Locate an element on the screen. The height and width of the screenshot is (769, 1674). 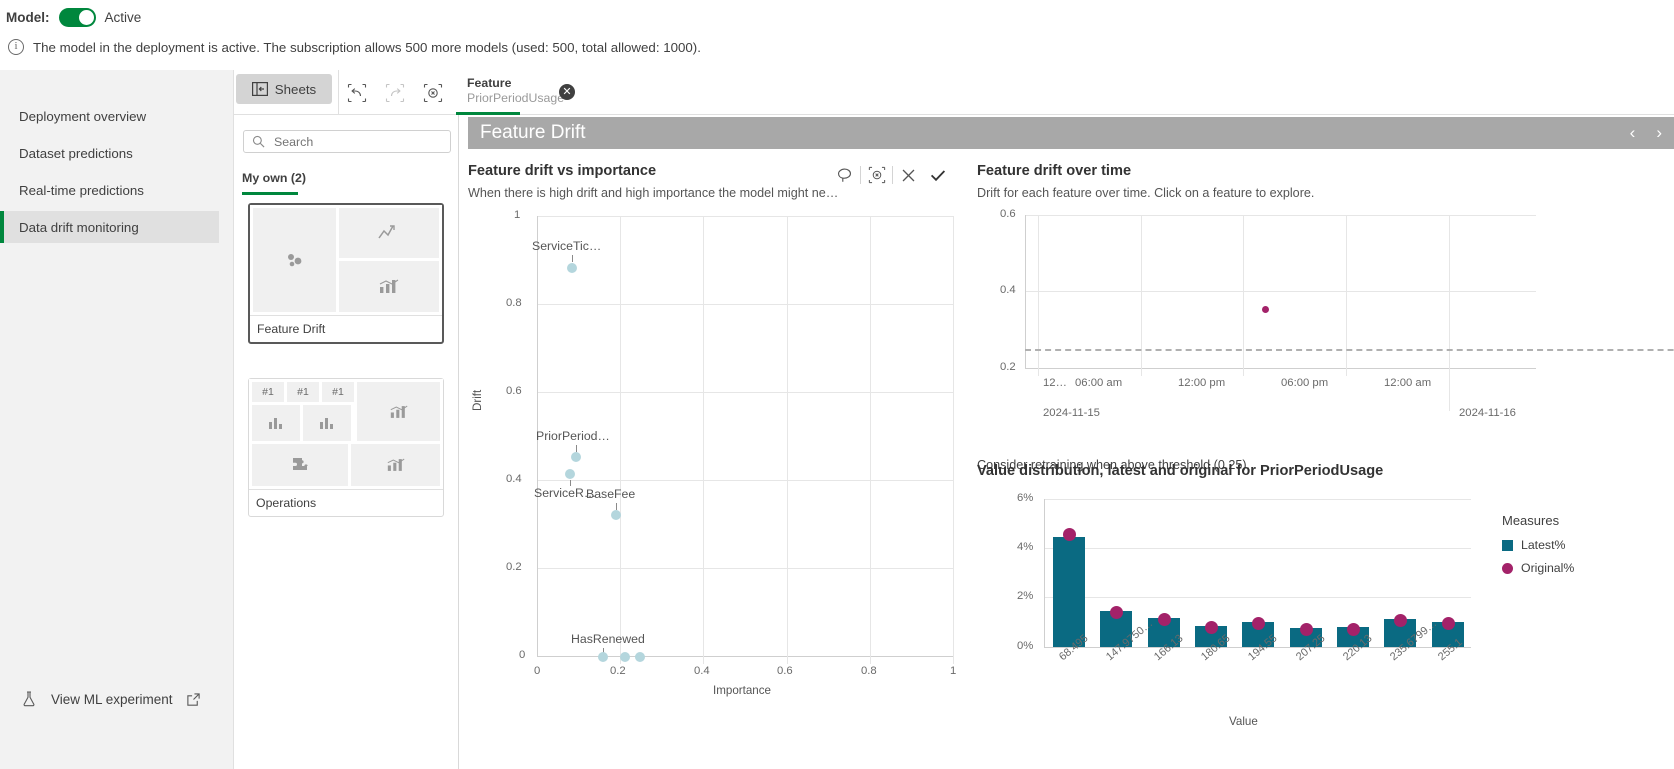
x-tick: 0 is located at coordinates (537, 671).